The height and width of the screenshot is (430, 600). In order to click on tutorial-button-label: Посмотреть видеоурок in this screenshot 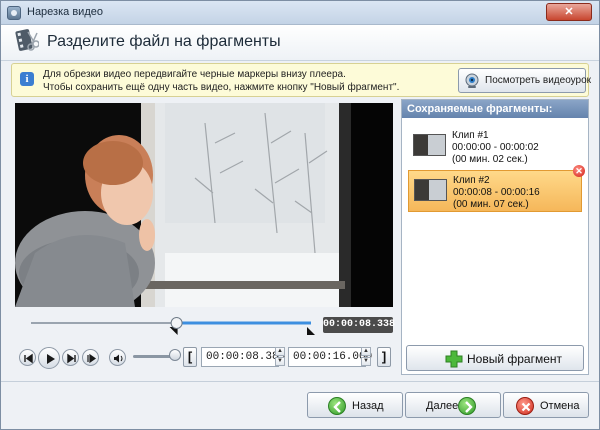, I will do `click(538, 80)`.